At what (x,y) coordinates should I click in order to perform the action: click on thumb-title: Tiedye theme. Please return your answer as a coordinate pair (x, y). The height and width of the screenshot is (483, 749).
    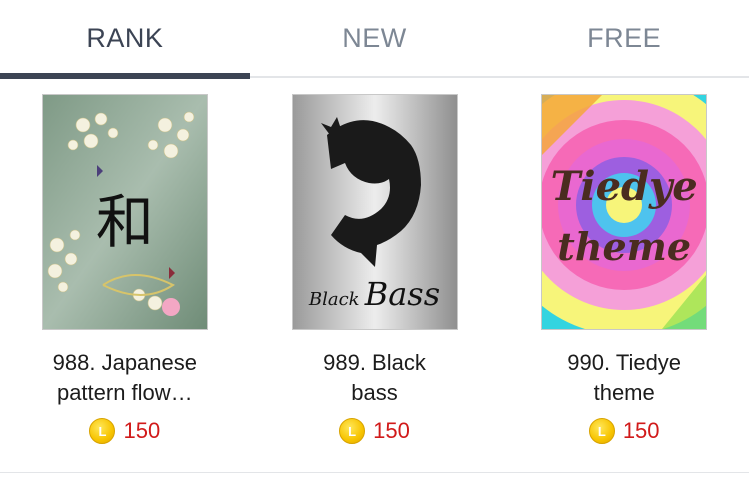
    Looking at the image, I should click on (624, 217).